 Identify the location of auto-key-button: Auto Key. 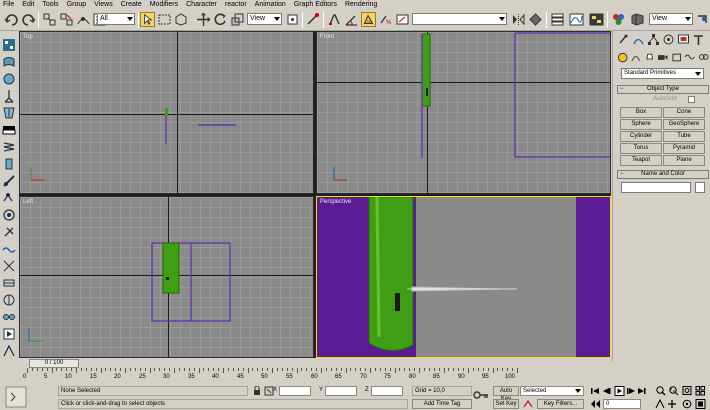
(506, 394).